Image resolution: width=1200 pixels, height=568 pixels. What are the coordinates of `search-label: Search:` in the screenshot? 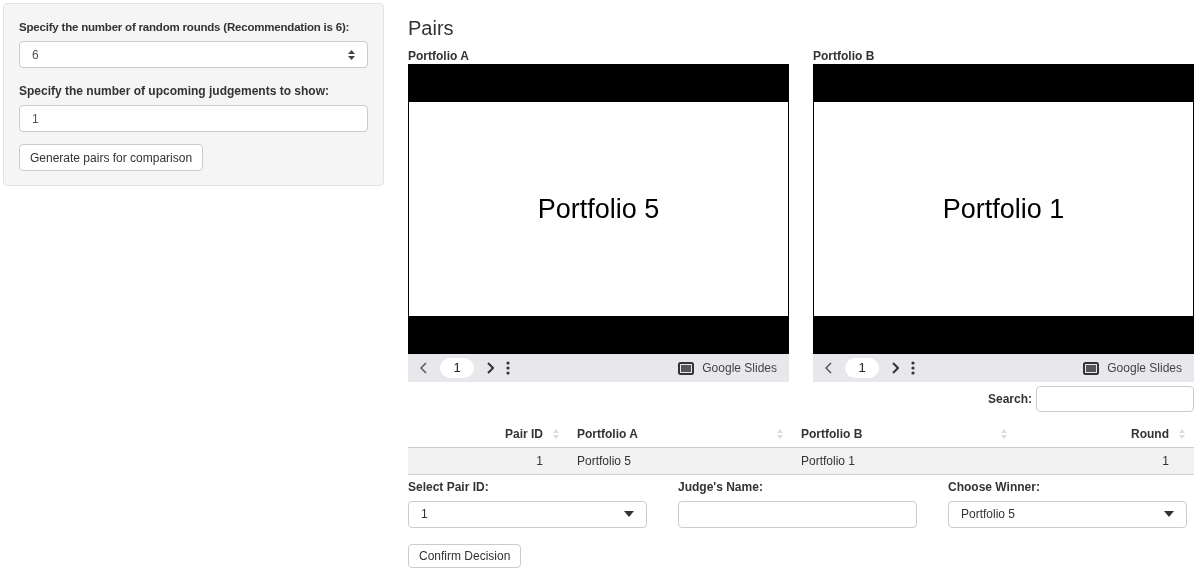 It's located at (1009, 399).